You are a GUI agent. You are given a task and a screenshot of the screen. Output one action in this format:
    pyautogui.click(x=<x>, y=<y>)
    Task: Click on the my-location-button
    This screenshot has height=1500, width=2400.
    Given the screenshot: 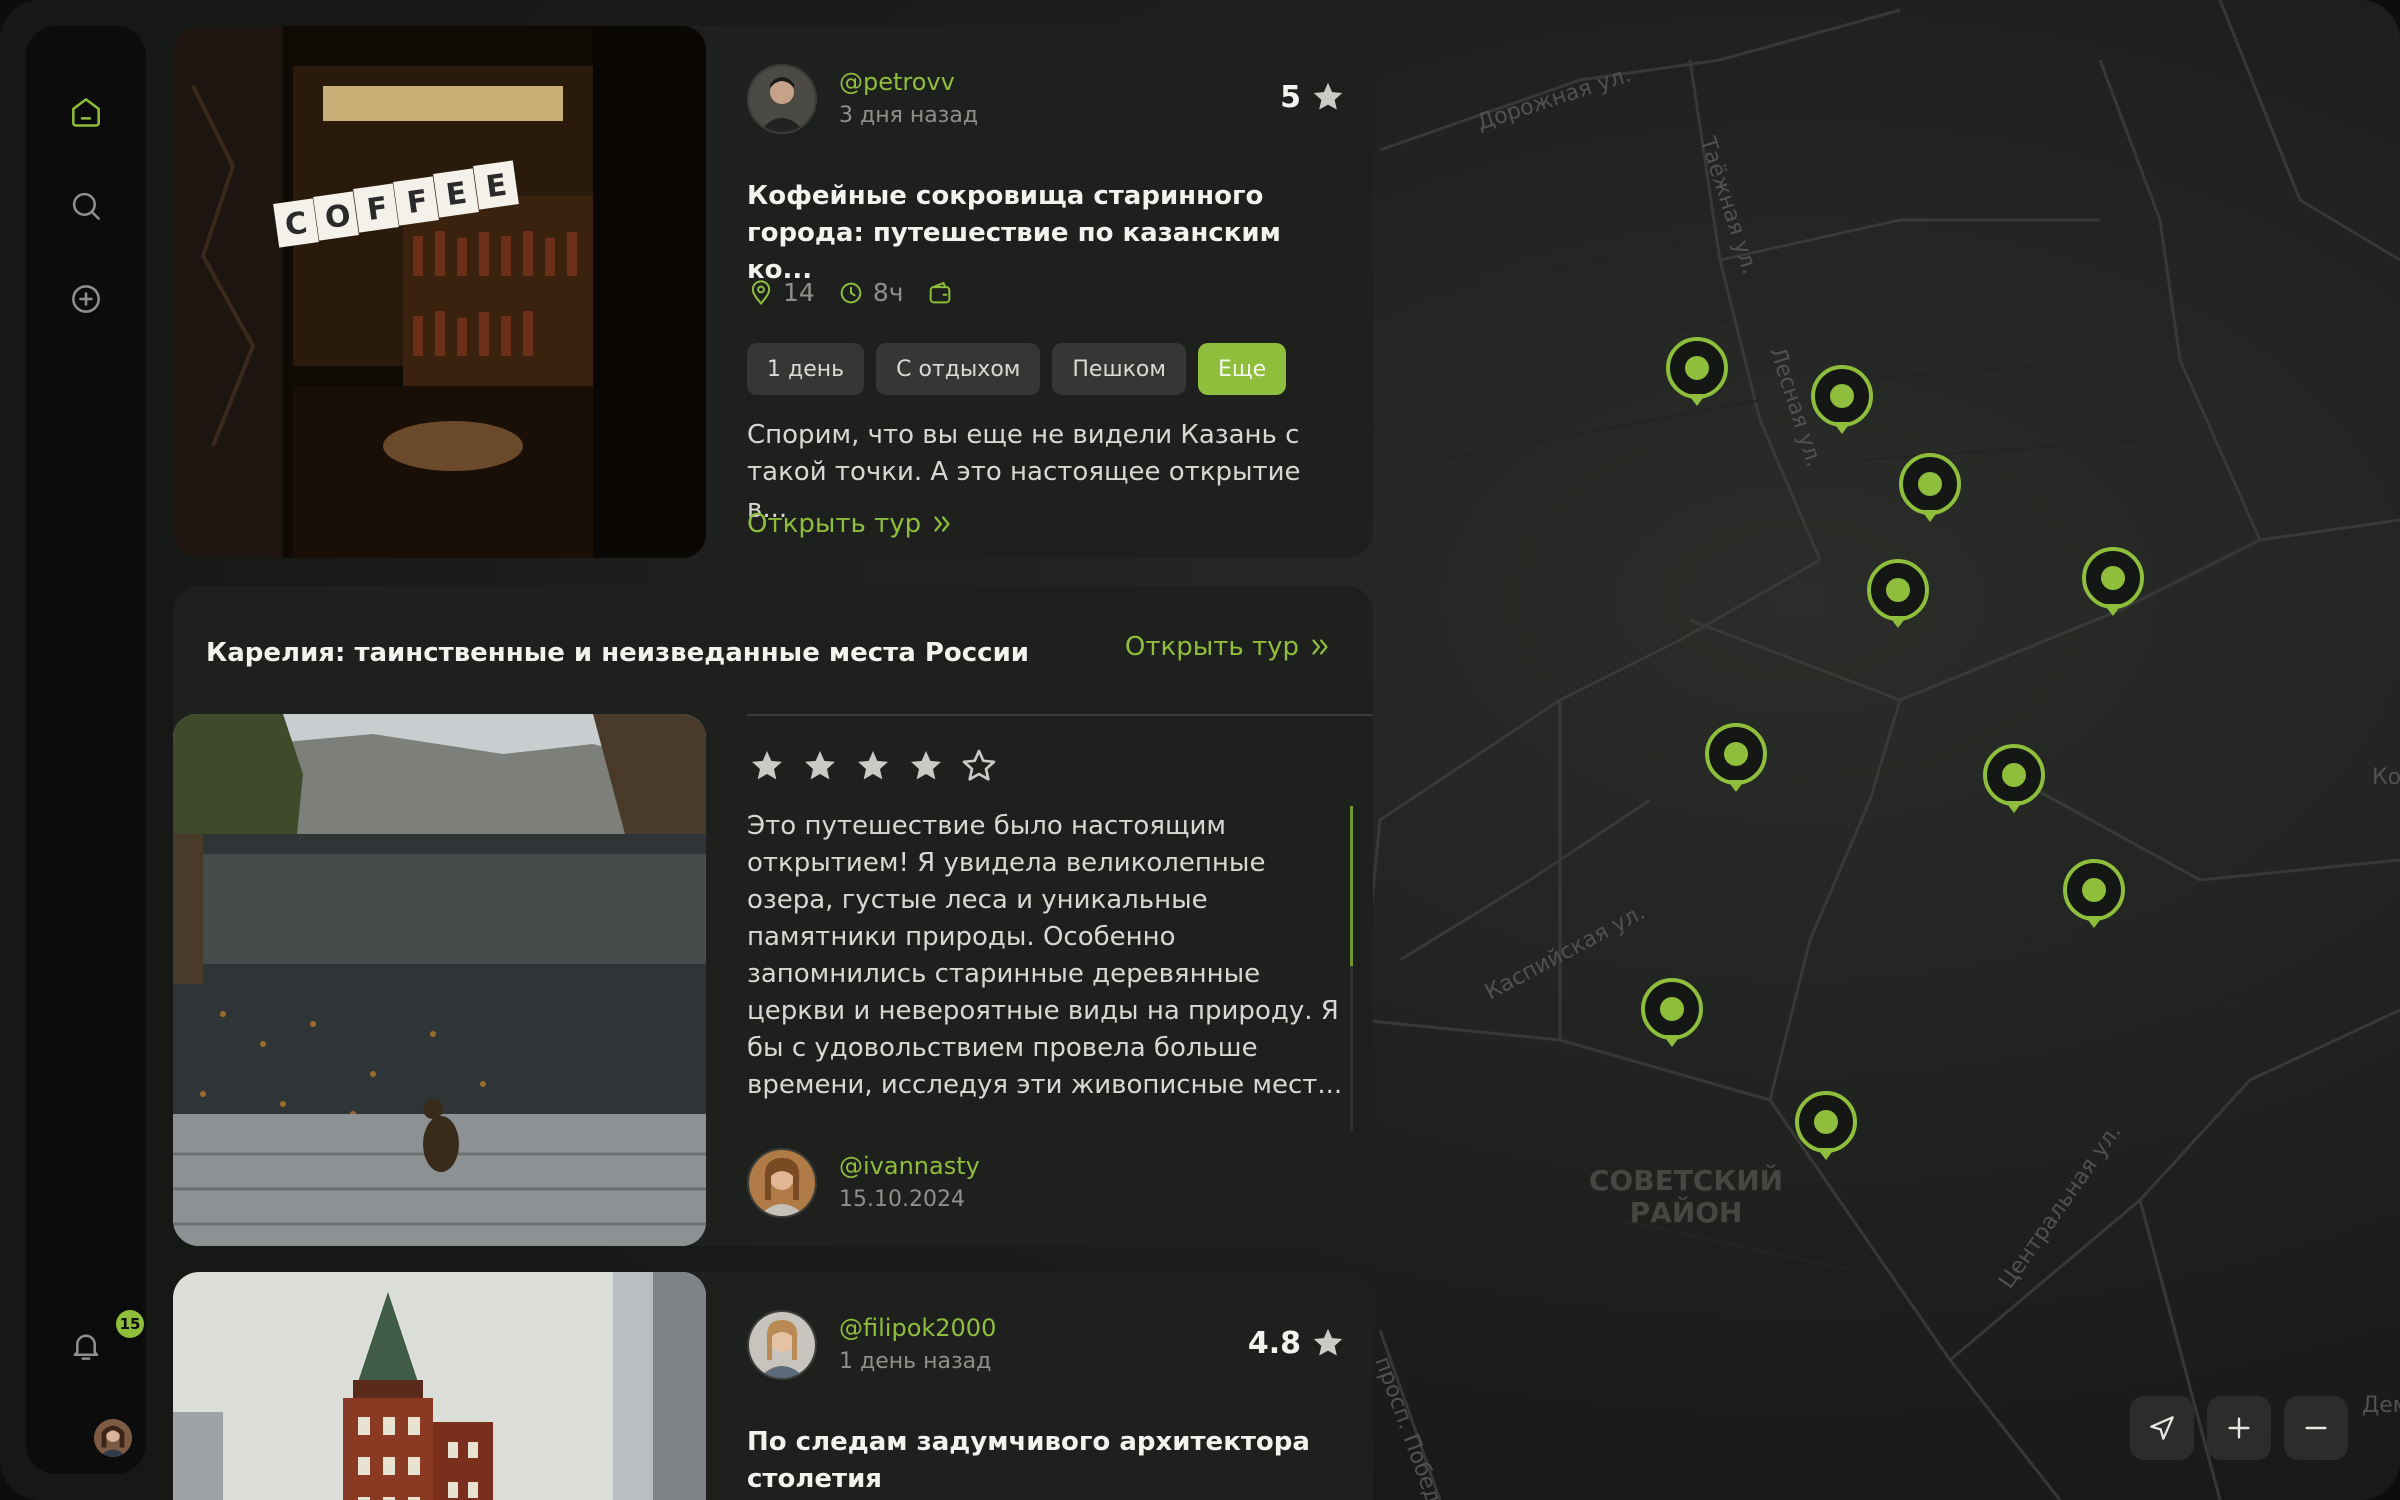 What is the action you would take?
    pyautogui.click(x=2162, y=1428)
    